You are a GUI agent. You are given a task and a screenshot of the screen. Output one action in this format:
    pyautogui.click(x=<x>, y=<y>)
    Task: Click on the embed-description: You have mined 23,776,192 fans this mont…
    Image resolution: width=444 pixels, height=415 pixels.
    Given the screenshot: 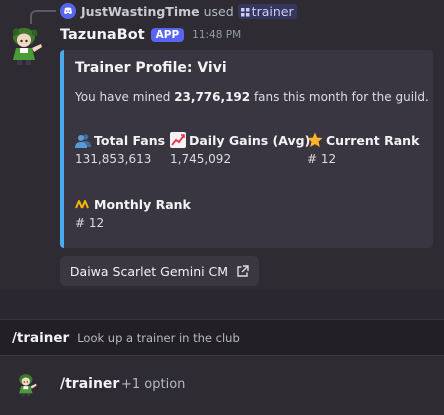 What is the action you would take?
    pyautogui.click(x=252, y=97)
    